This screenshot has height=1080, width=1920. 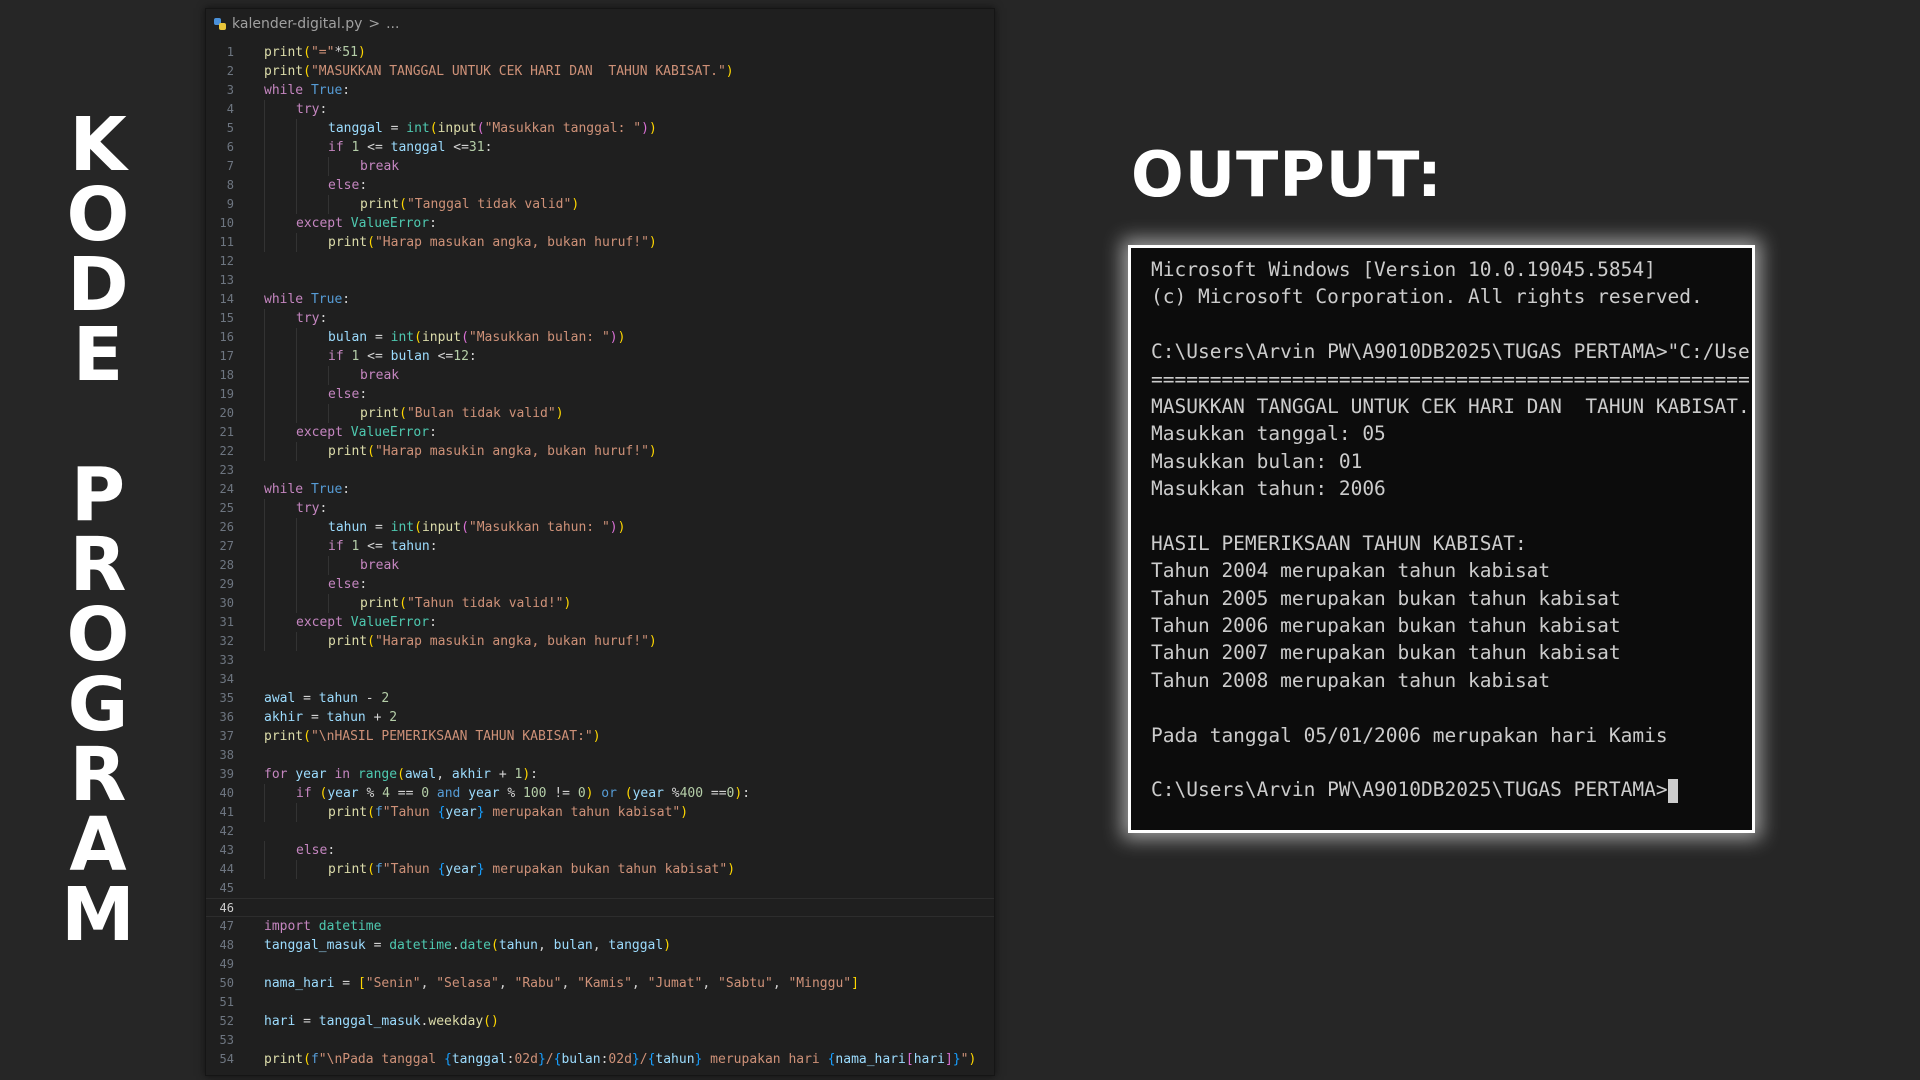 What do you see at coordinates (230, 185) in the screenshot?
I see `line-number: 8` at bounding box center [230, 185].